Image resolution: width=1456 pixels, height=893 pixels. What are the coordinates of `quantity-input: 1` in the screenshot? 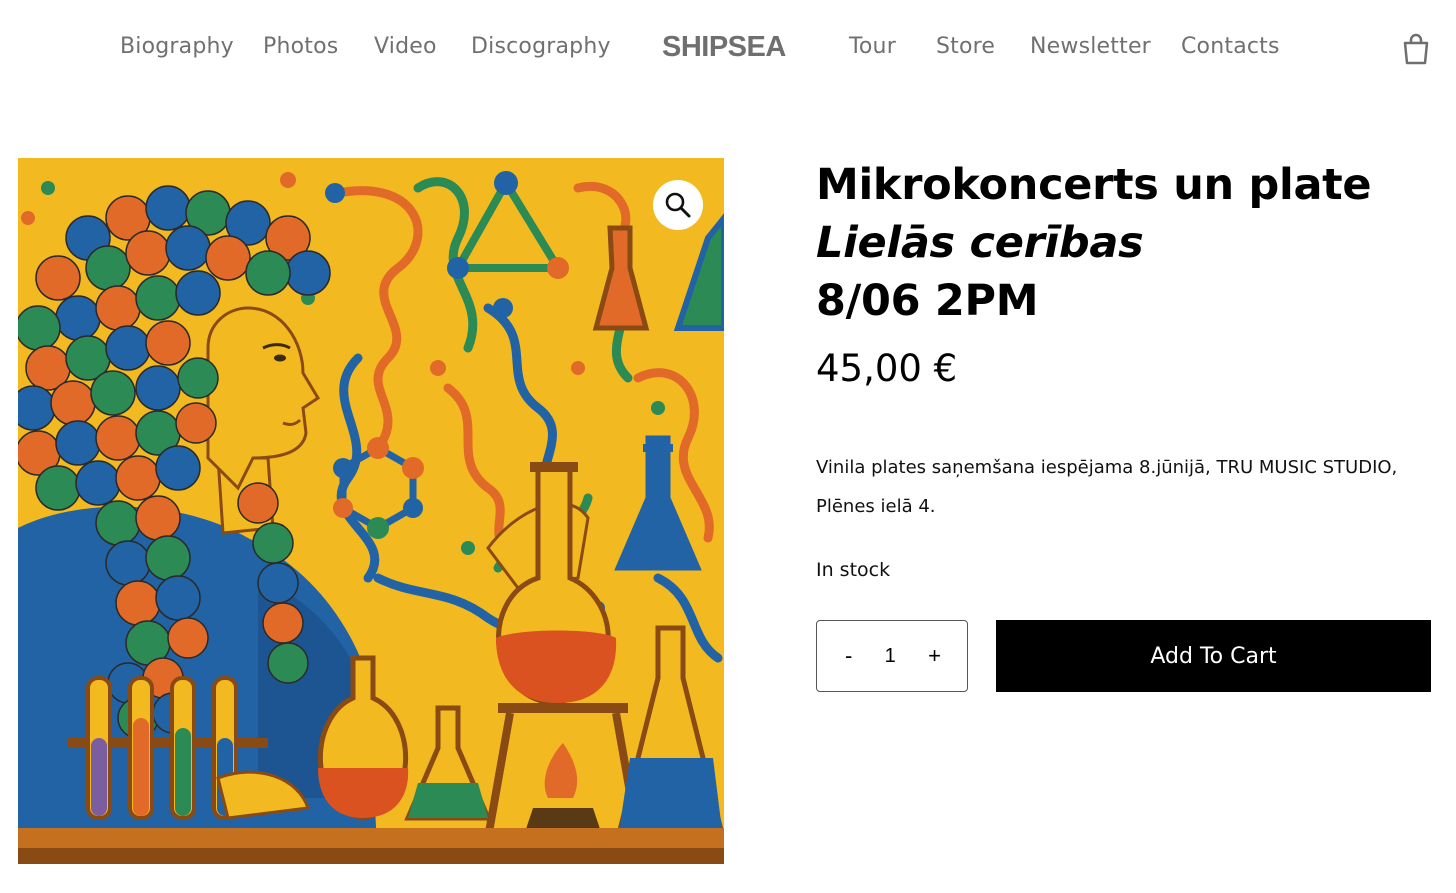 It's located at (890, 656).